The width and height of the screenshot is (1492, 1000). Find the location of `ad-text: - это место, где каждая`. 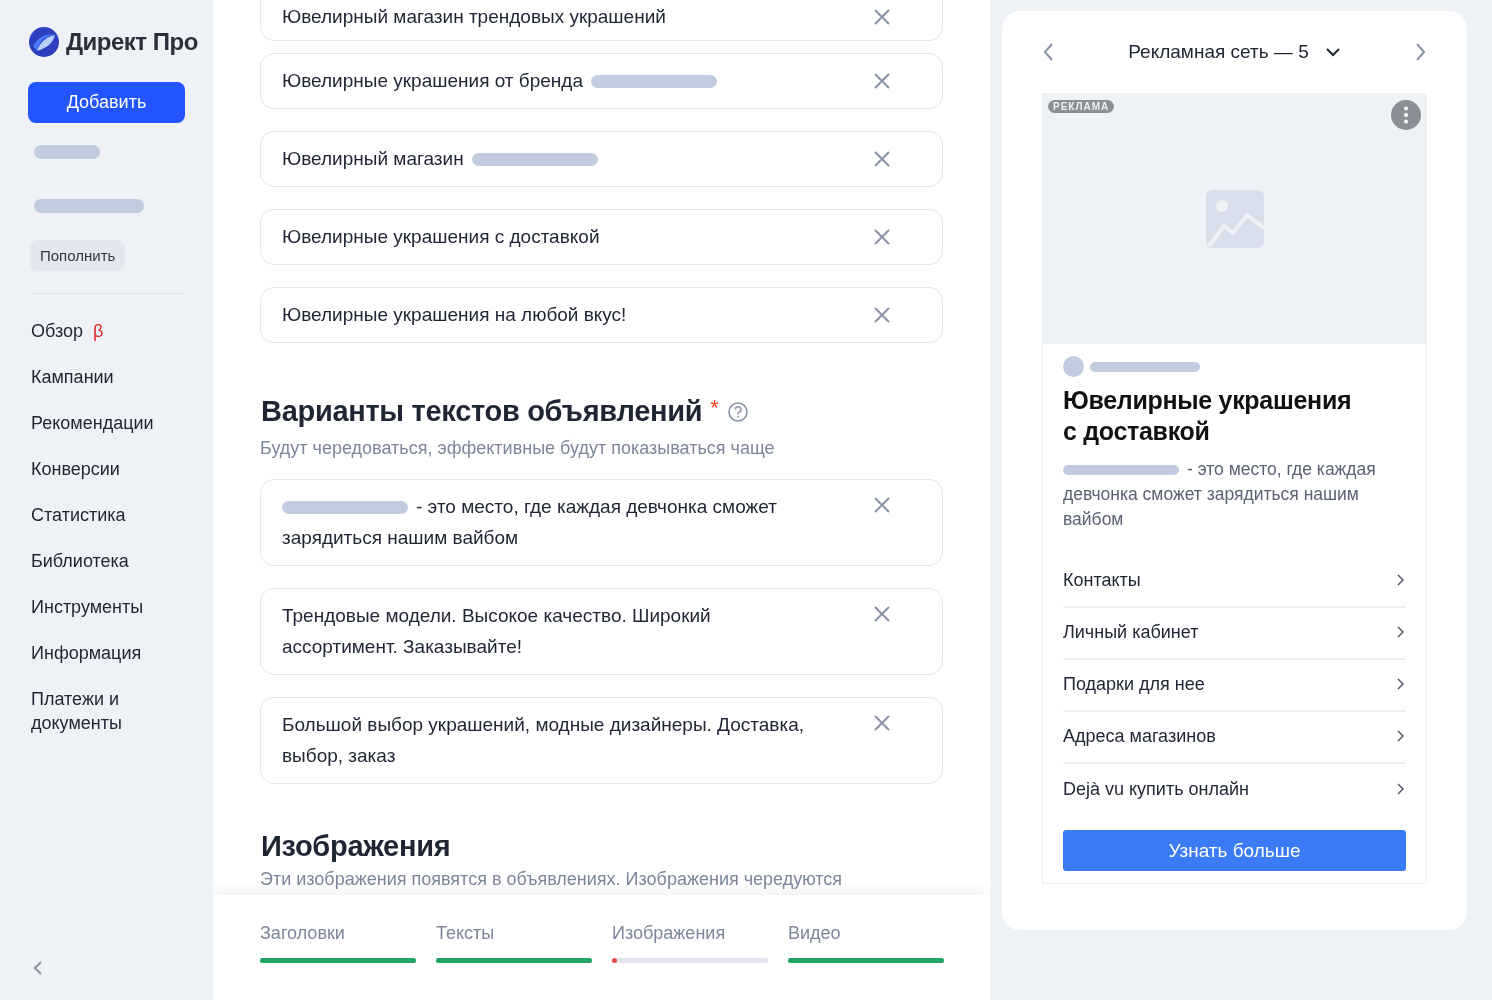

ad-text: - это место, где каждая is located at coordinates (1281, 469).